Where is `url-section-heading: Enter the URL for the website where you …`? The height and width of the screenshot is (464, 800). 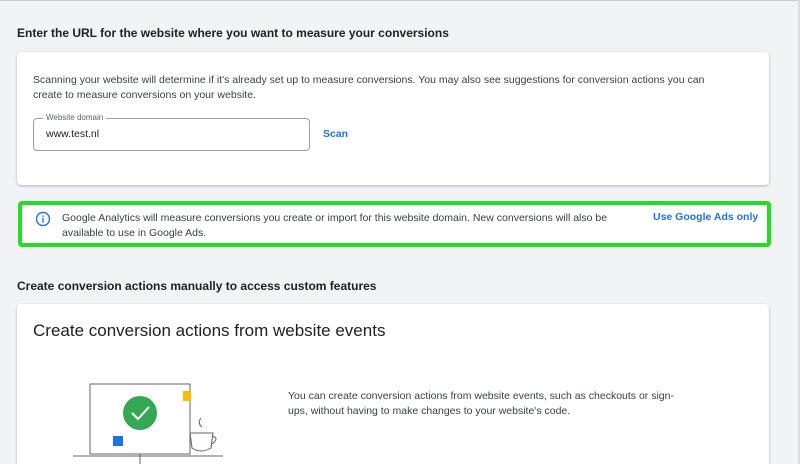
url-section-heading: Enter the URL for the website where you … is located at coordinates (233, 33).